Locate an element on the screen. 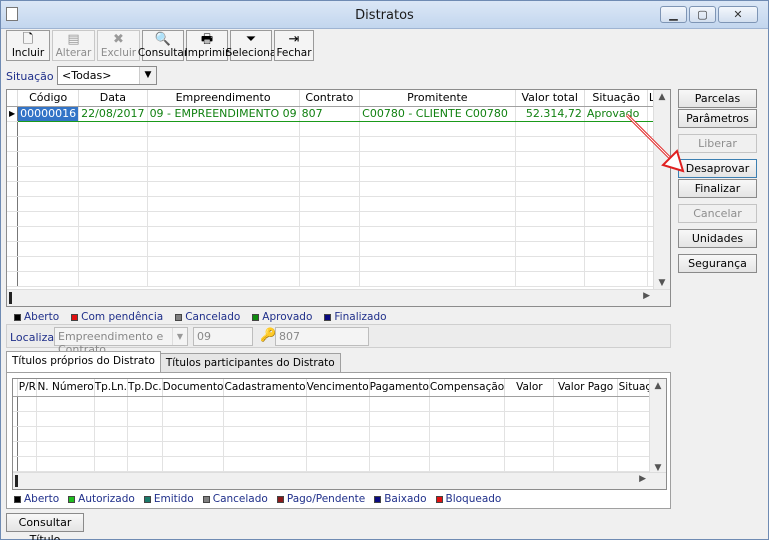  edit-icon: ▤ is located at coordinates (73, 39).